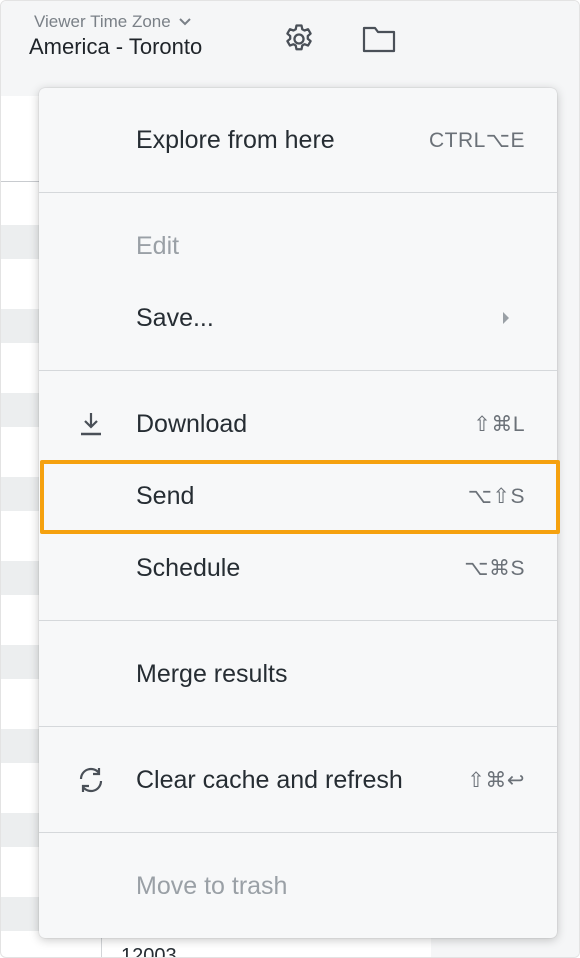  Describe the element at coordinates (476, 140) in the screenshot. I see `keyboard-shortcut: CTRL⌥E` at that location.